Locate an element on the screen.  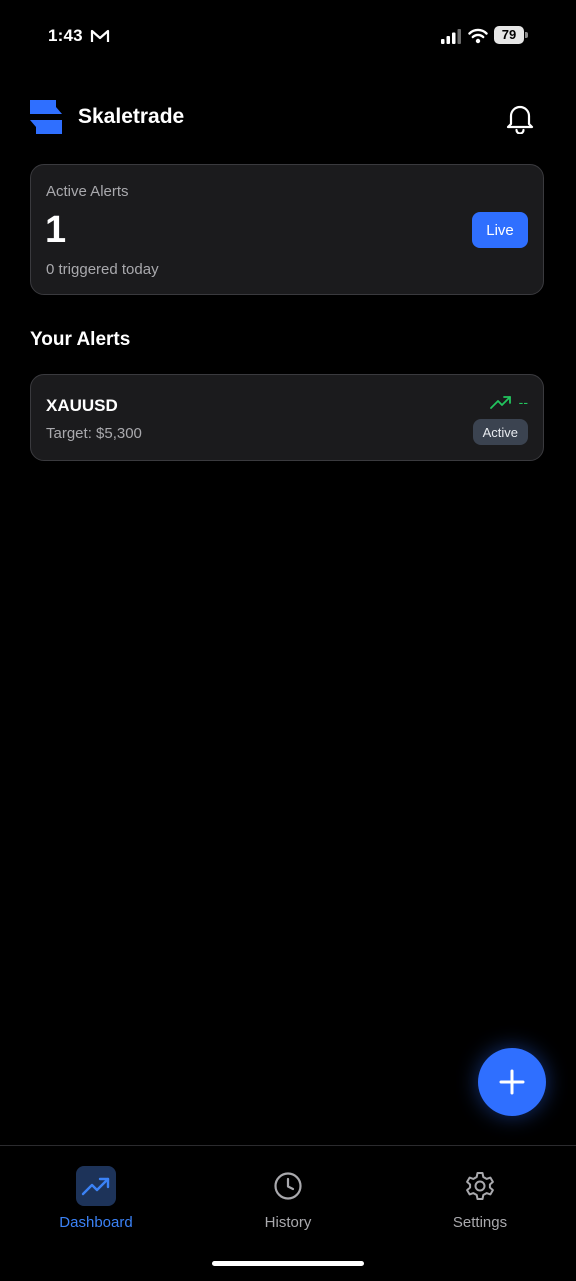
notifications-button is located at coordinates (520, 118).